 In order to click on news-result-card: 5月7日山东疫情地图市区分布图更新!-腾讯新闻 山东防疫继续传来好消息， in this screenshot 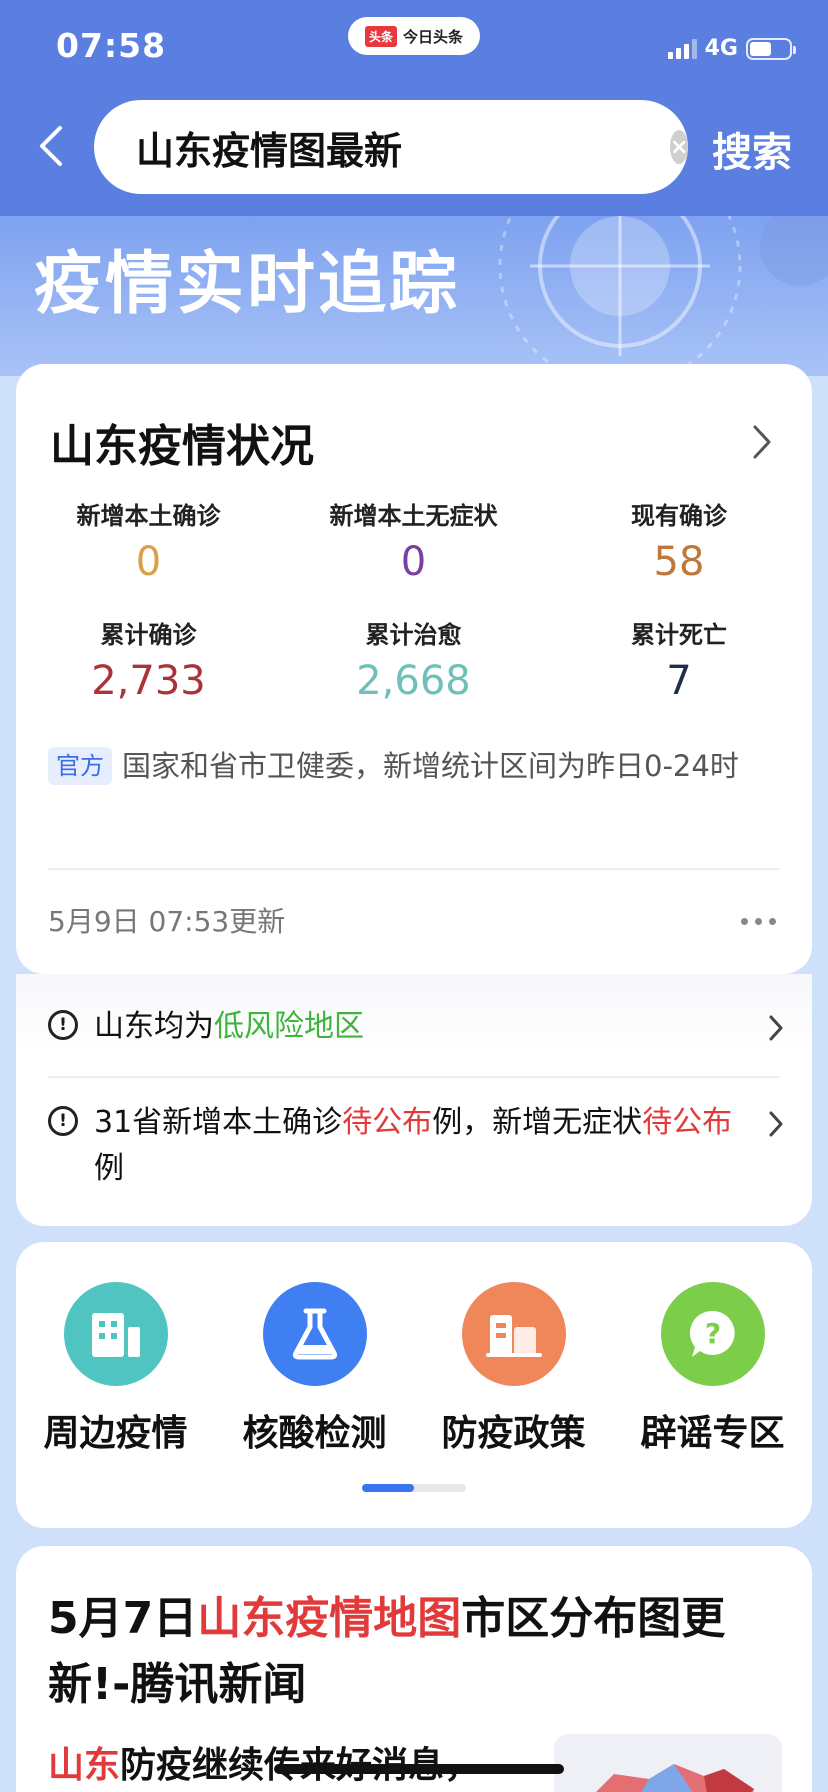, I will do `click(414, 1669)`.